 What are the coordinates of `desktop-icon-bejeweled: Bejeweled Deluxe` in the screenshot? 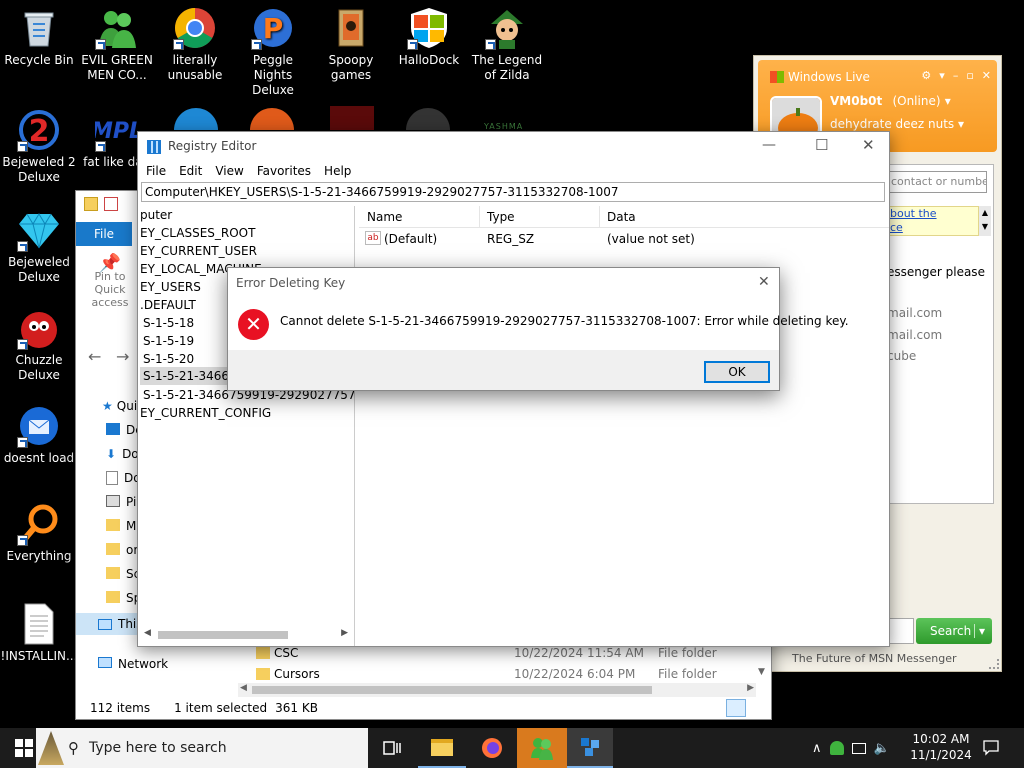 It's located at (39, 246).